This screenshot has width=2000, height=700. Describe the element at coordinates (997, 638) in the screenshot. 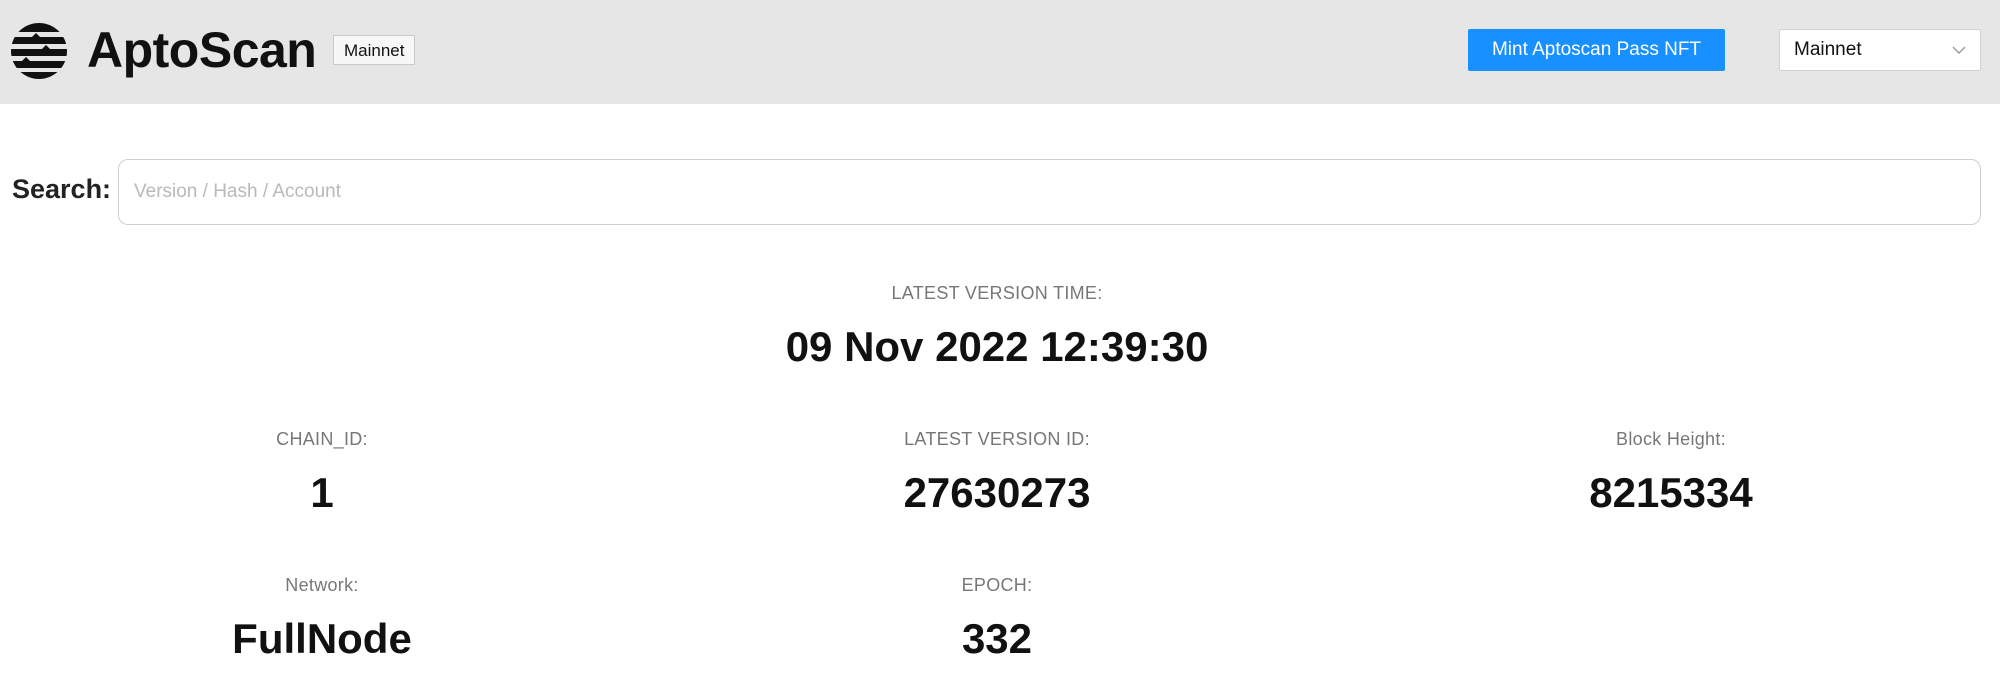

I see `epoch-value: 332` at that location.